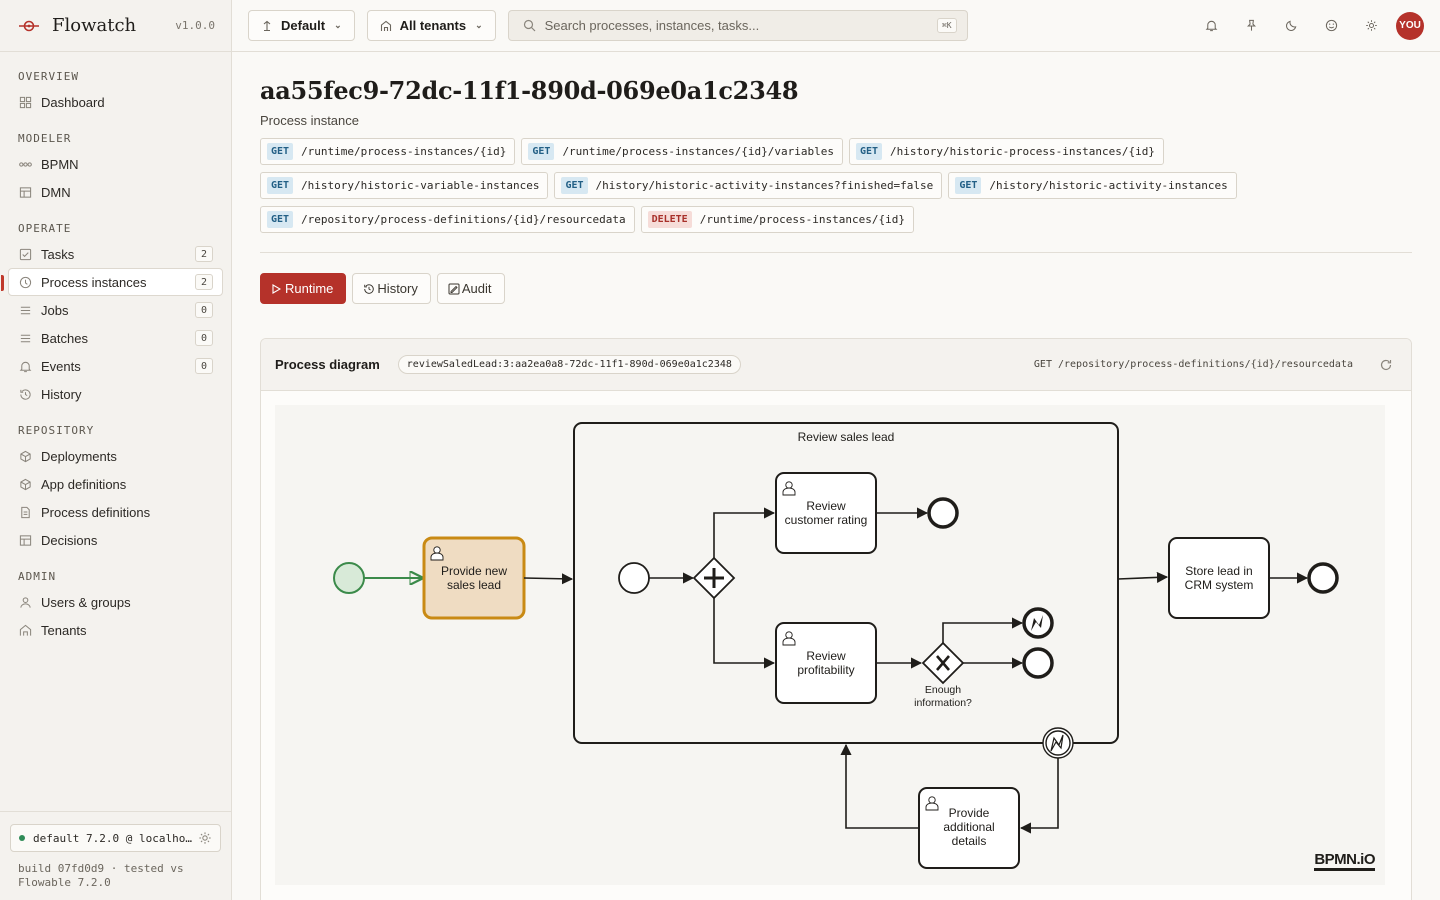 The width and height of the screenshot is (1440, 900). I want to click on bpmn-icon, so click(25, 164).